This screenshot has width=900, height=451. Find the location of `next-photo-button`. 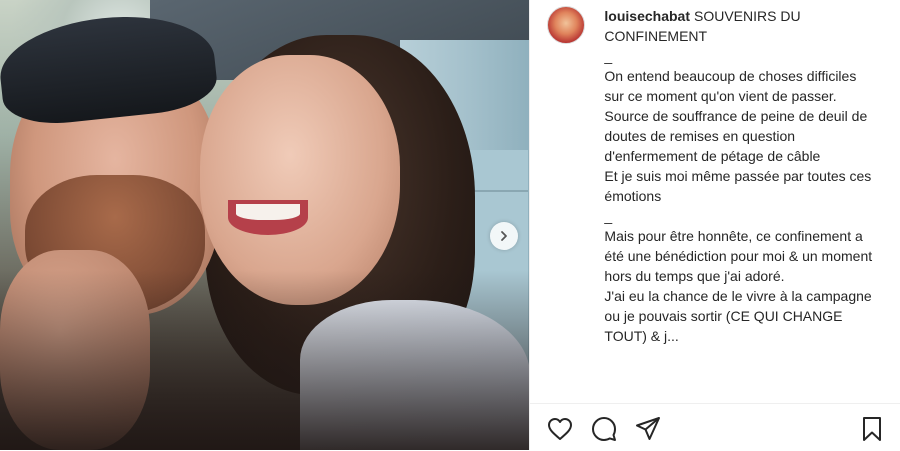

next-photo-button is located at coordinates (504, 236).